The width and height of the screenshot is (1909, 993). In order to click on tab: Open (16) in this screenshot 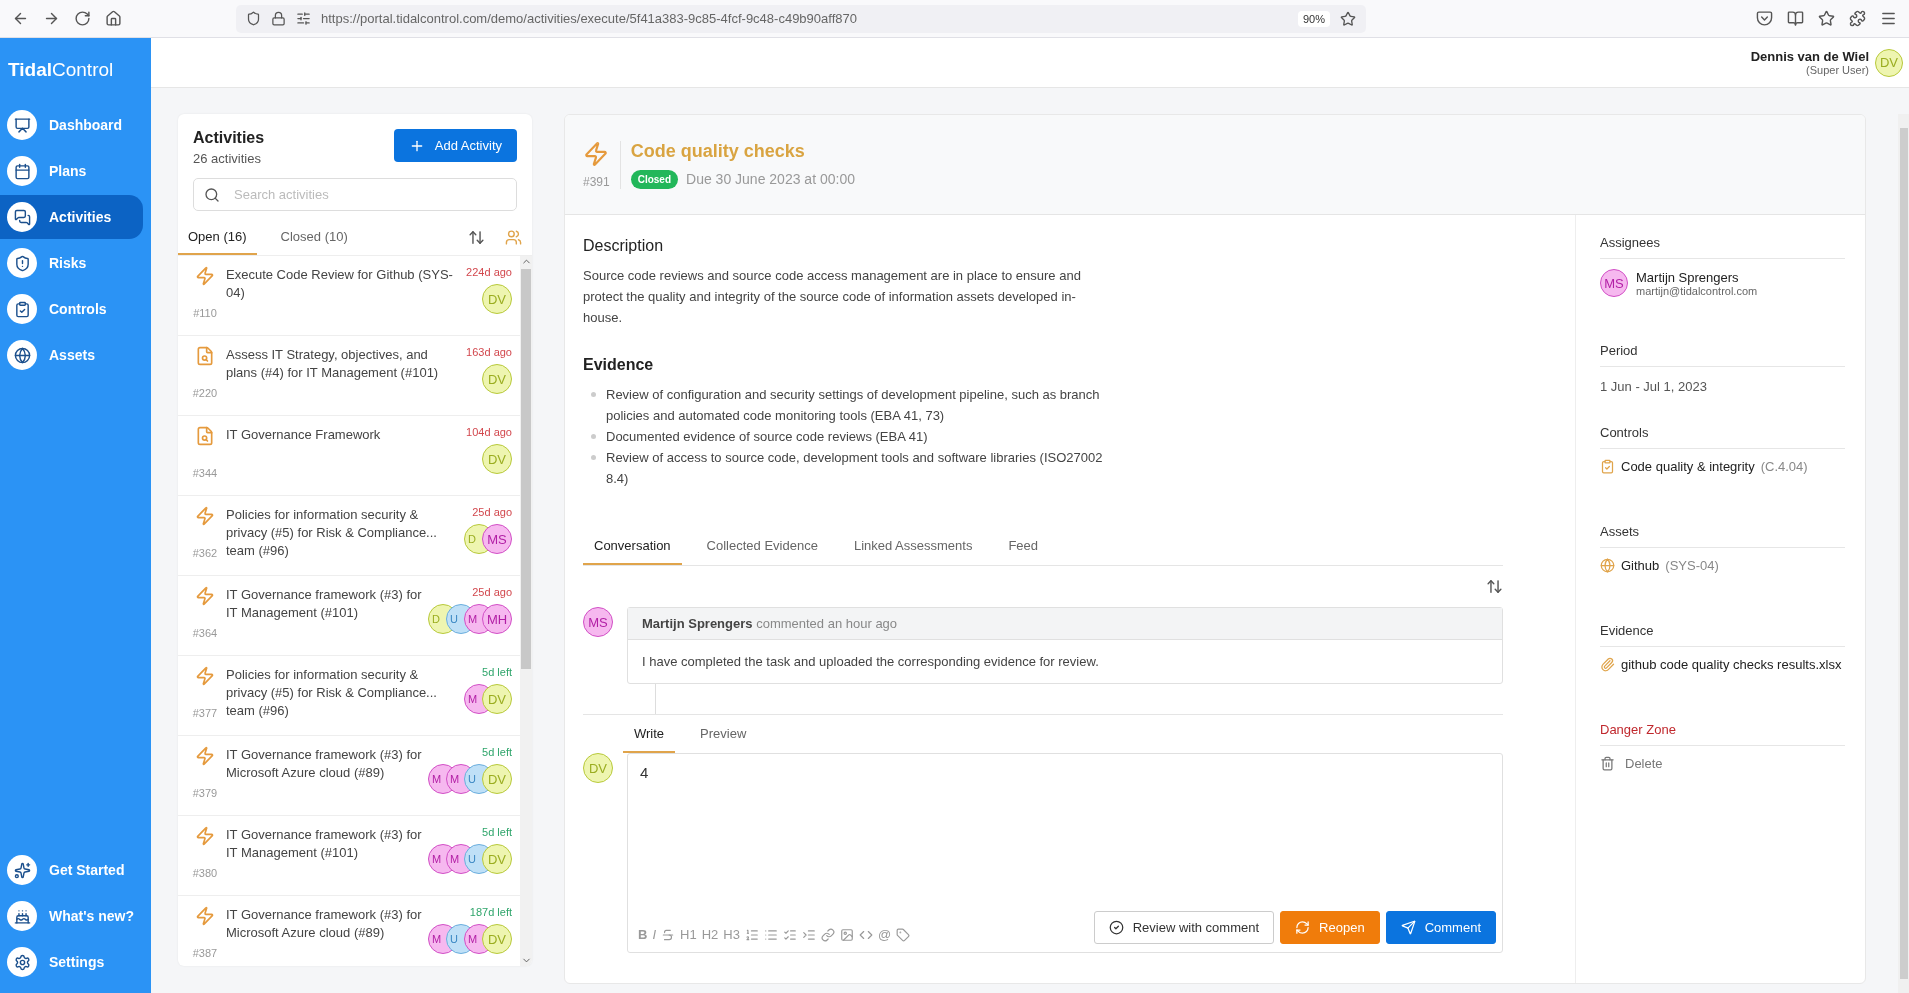, I will do `click(217, 237)`.